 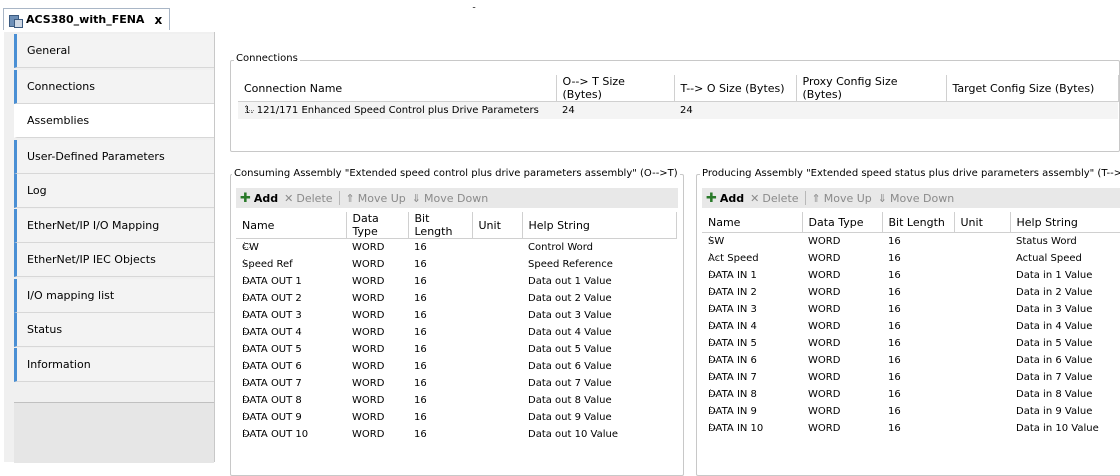 What do you see at coordinates (114, 121) in the screenshot?
I see `nav-item-assemblies: Assemblies` at bounding box center [114, 121].